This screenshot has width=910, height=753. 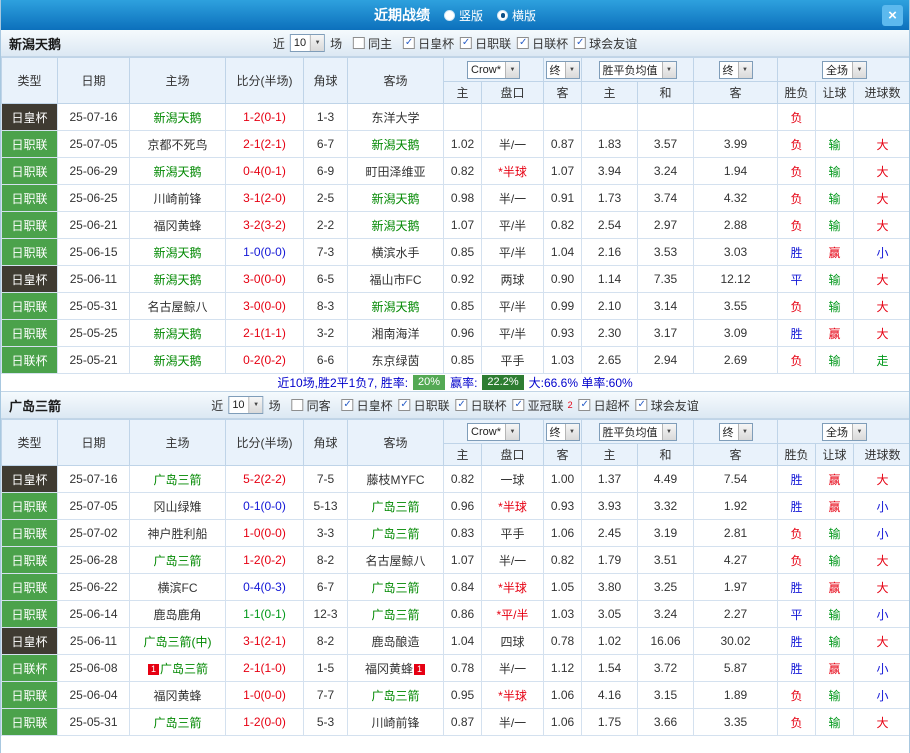 I want to click on away-team-name: 川崎前锋, so click(x=395, y=723).